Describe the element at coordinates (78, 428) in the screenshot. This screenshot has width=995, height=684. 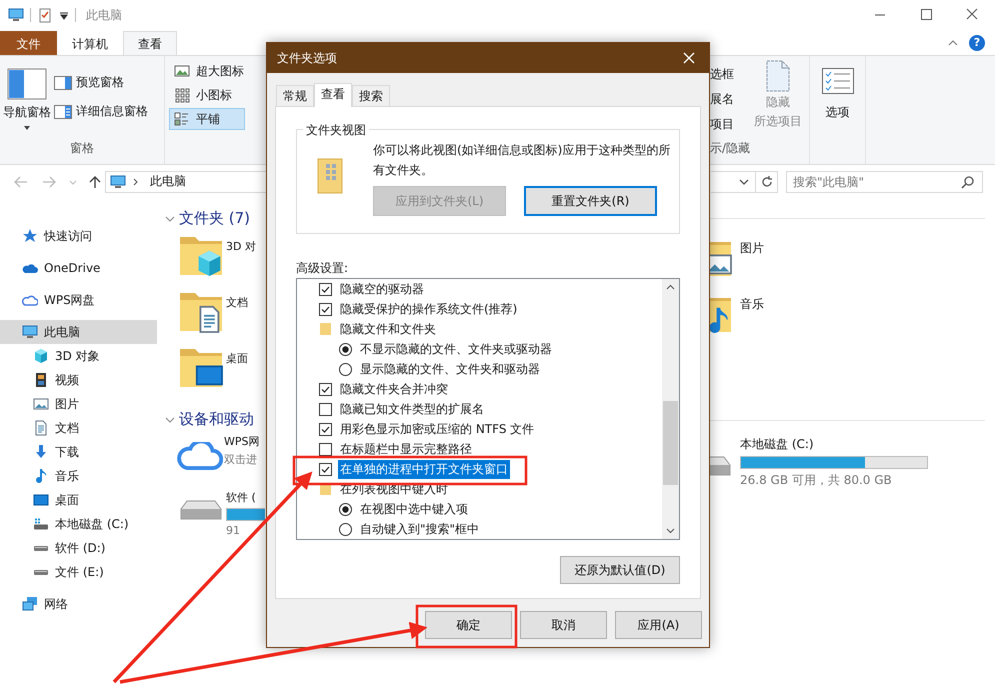
I see `nav-item: 文档` at that location.